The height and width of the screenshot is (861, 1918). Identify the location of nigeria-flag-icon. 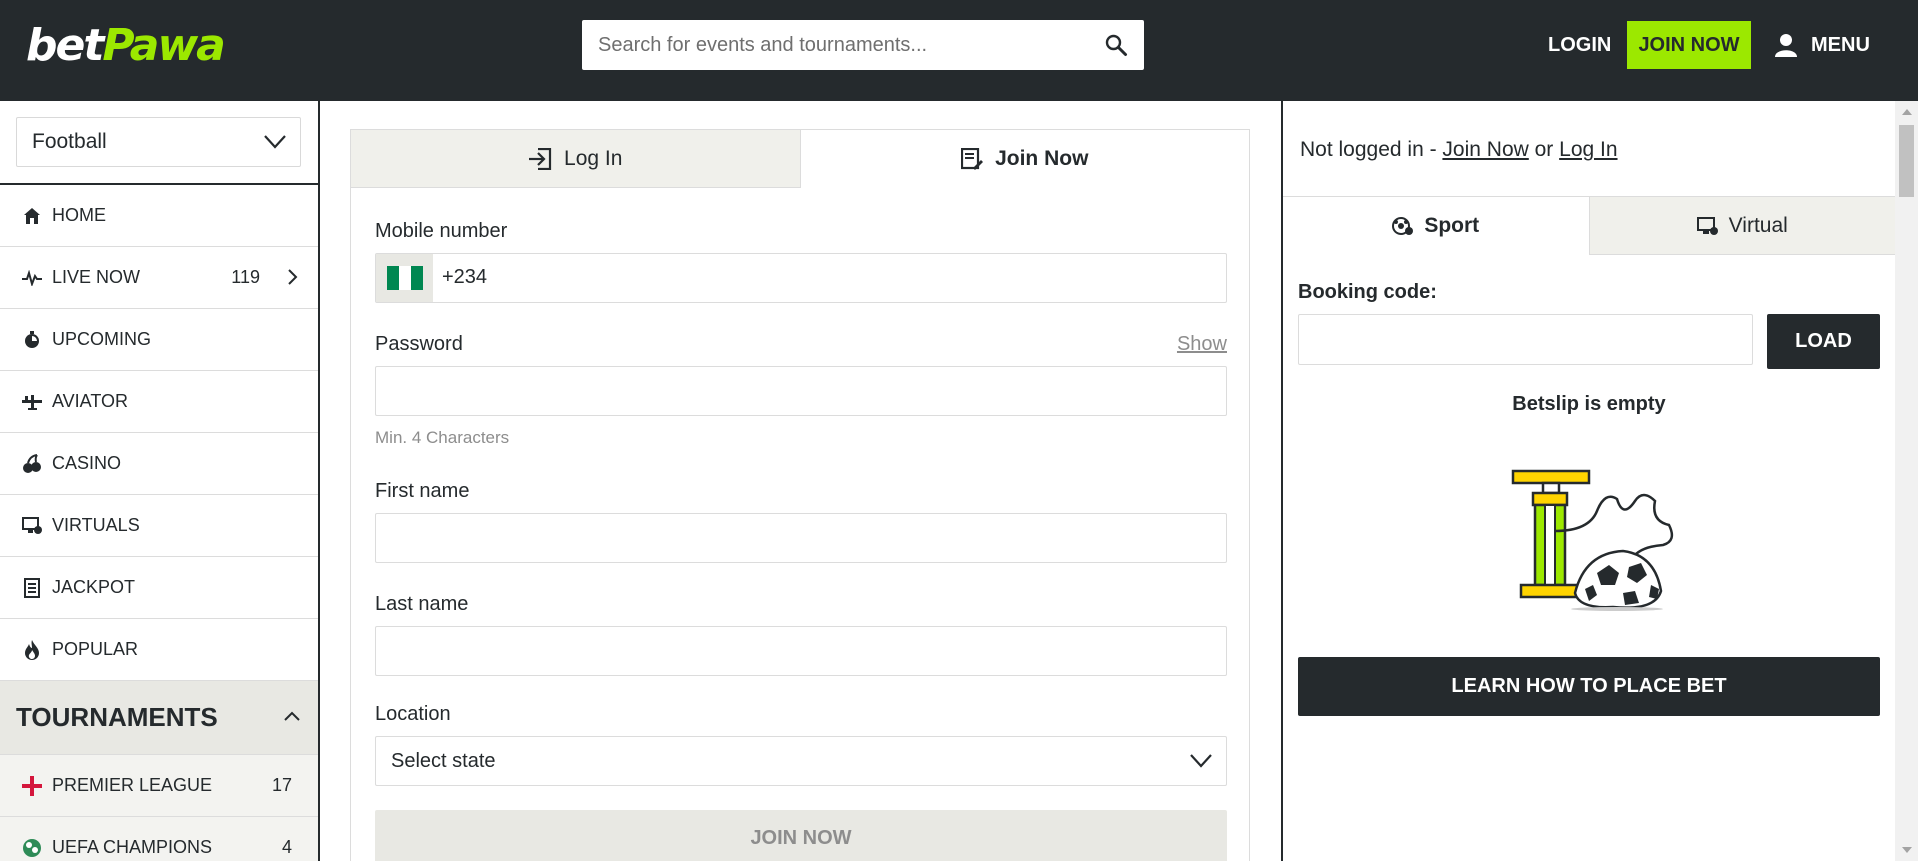
(404, 278).